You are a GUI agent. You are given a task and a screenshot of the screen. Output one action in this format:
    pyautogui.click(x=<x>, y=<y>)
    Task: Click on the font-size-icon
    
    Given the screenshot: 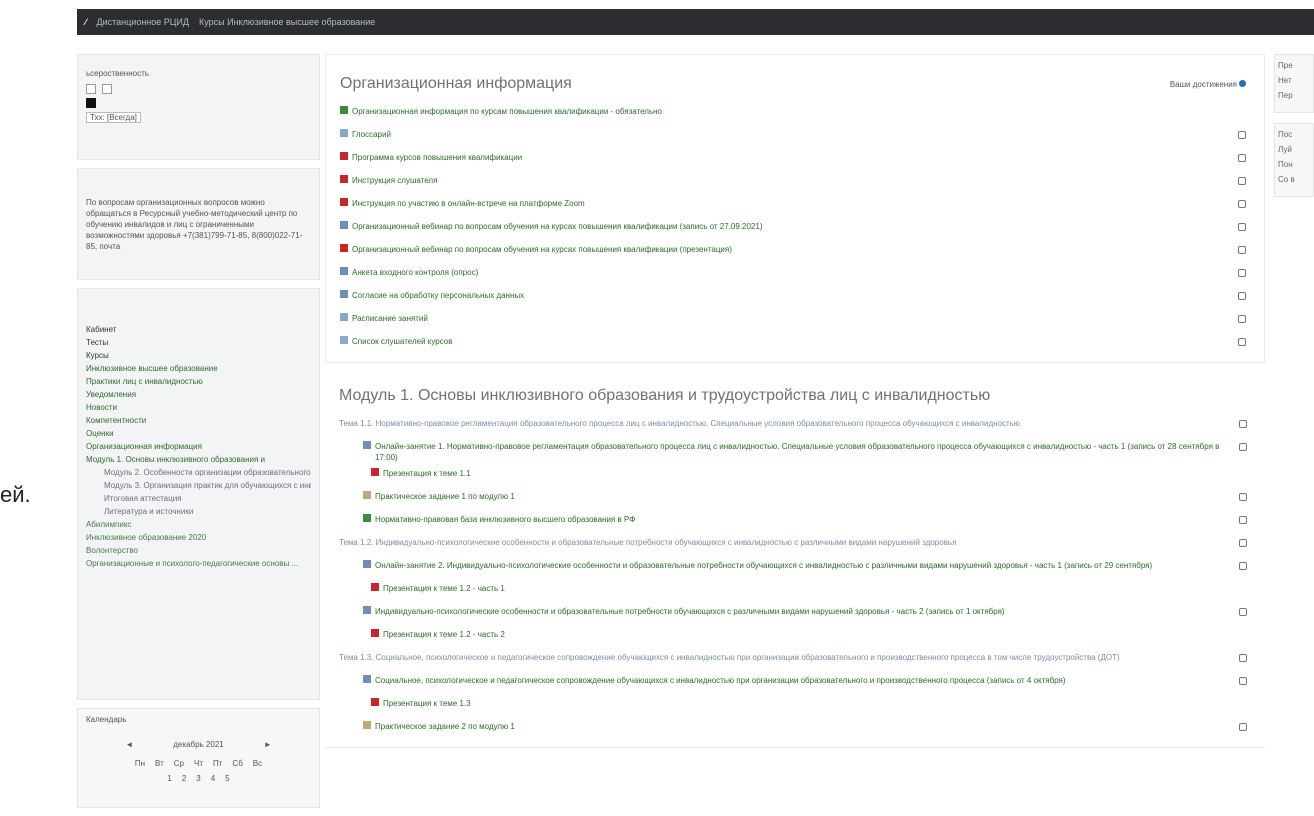 What is the action you would take?
    pyautogui.click(x=91, y=89)
    